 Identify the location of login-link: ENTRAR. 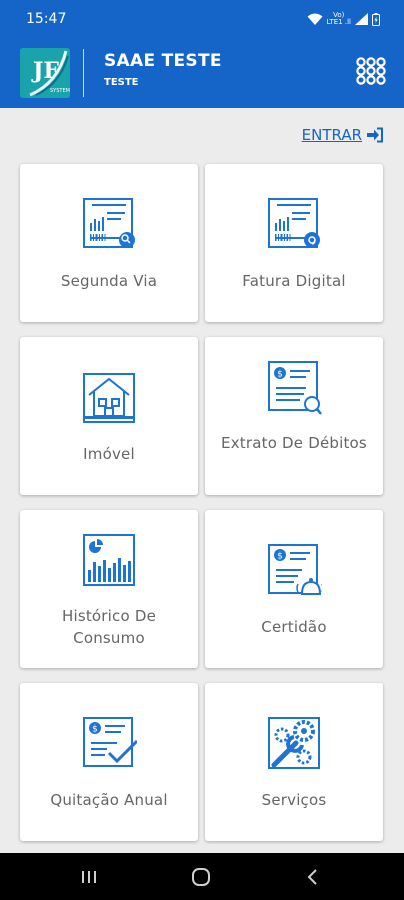
(343, 135).